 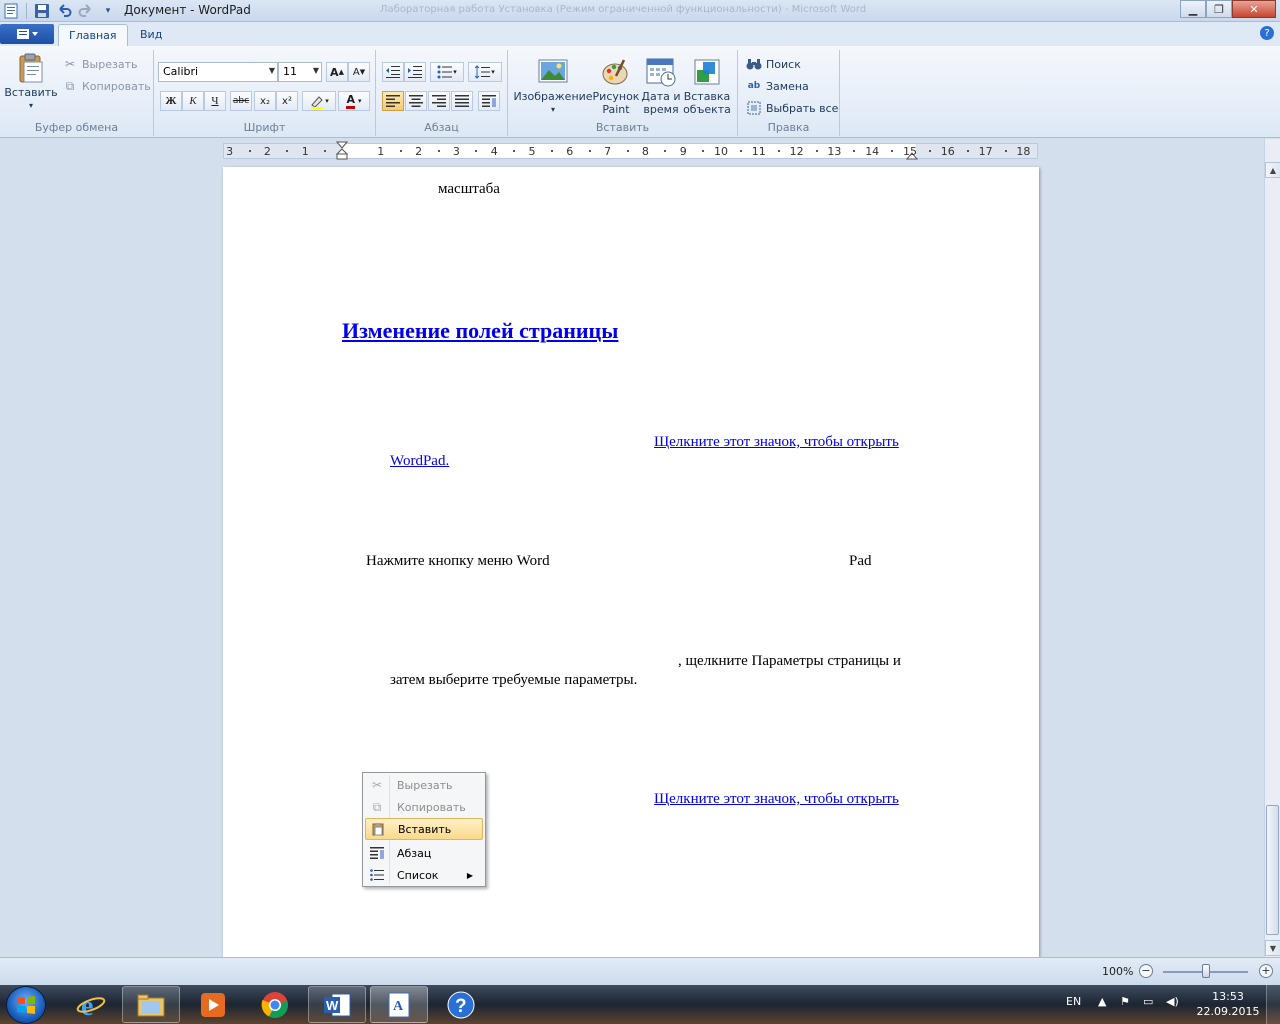 I want to click on taskbar-wordpad: A, so click(x=399, y=1004).